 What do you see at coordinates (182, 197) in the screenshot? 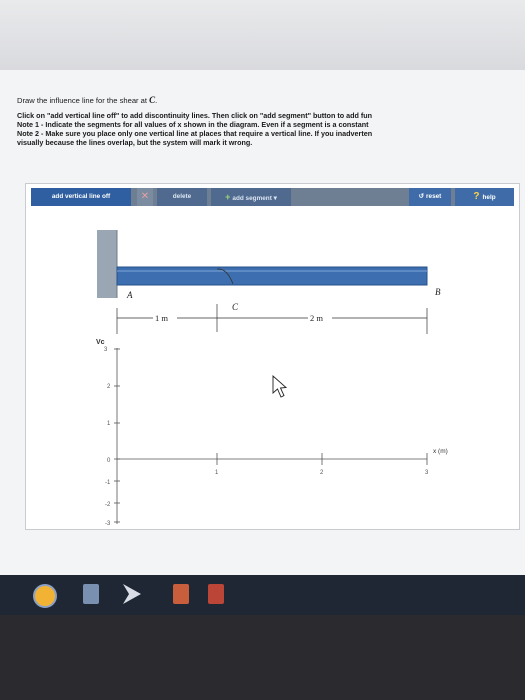
I see `delete-button: delete` at bounding box center [182, 197].